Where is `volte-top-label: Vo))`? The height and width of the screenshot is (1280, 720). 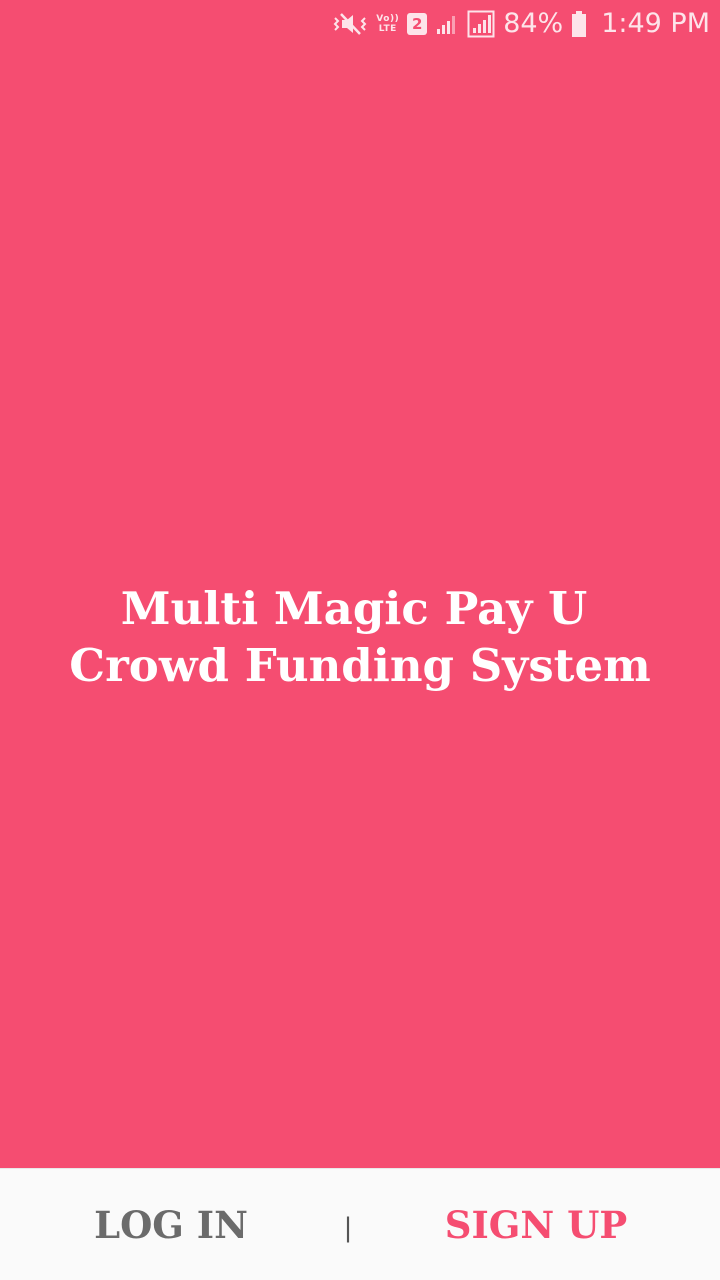
volte-top-label: Vo)) is located at coordinates (388, 19).